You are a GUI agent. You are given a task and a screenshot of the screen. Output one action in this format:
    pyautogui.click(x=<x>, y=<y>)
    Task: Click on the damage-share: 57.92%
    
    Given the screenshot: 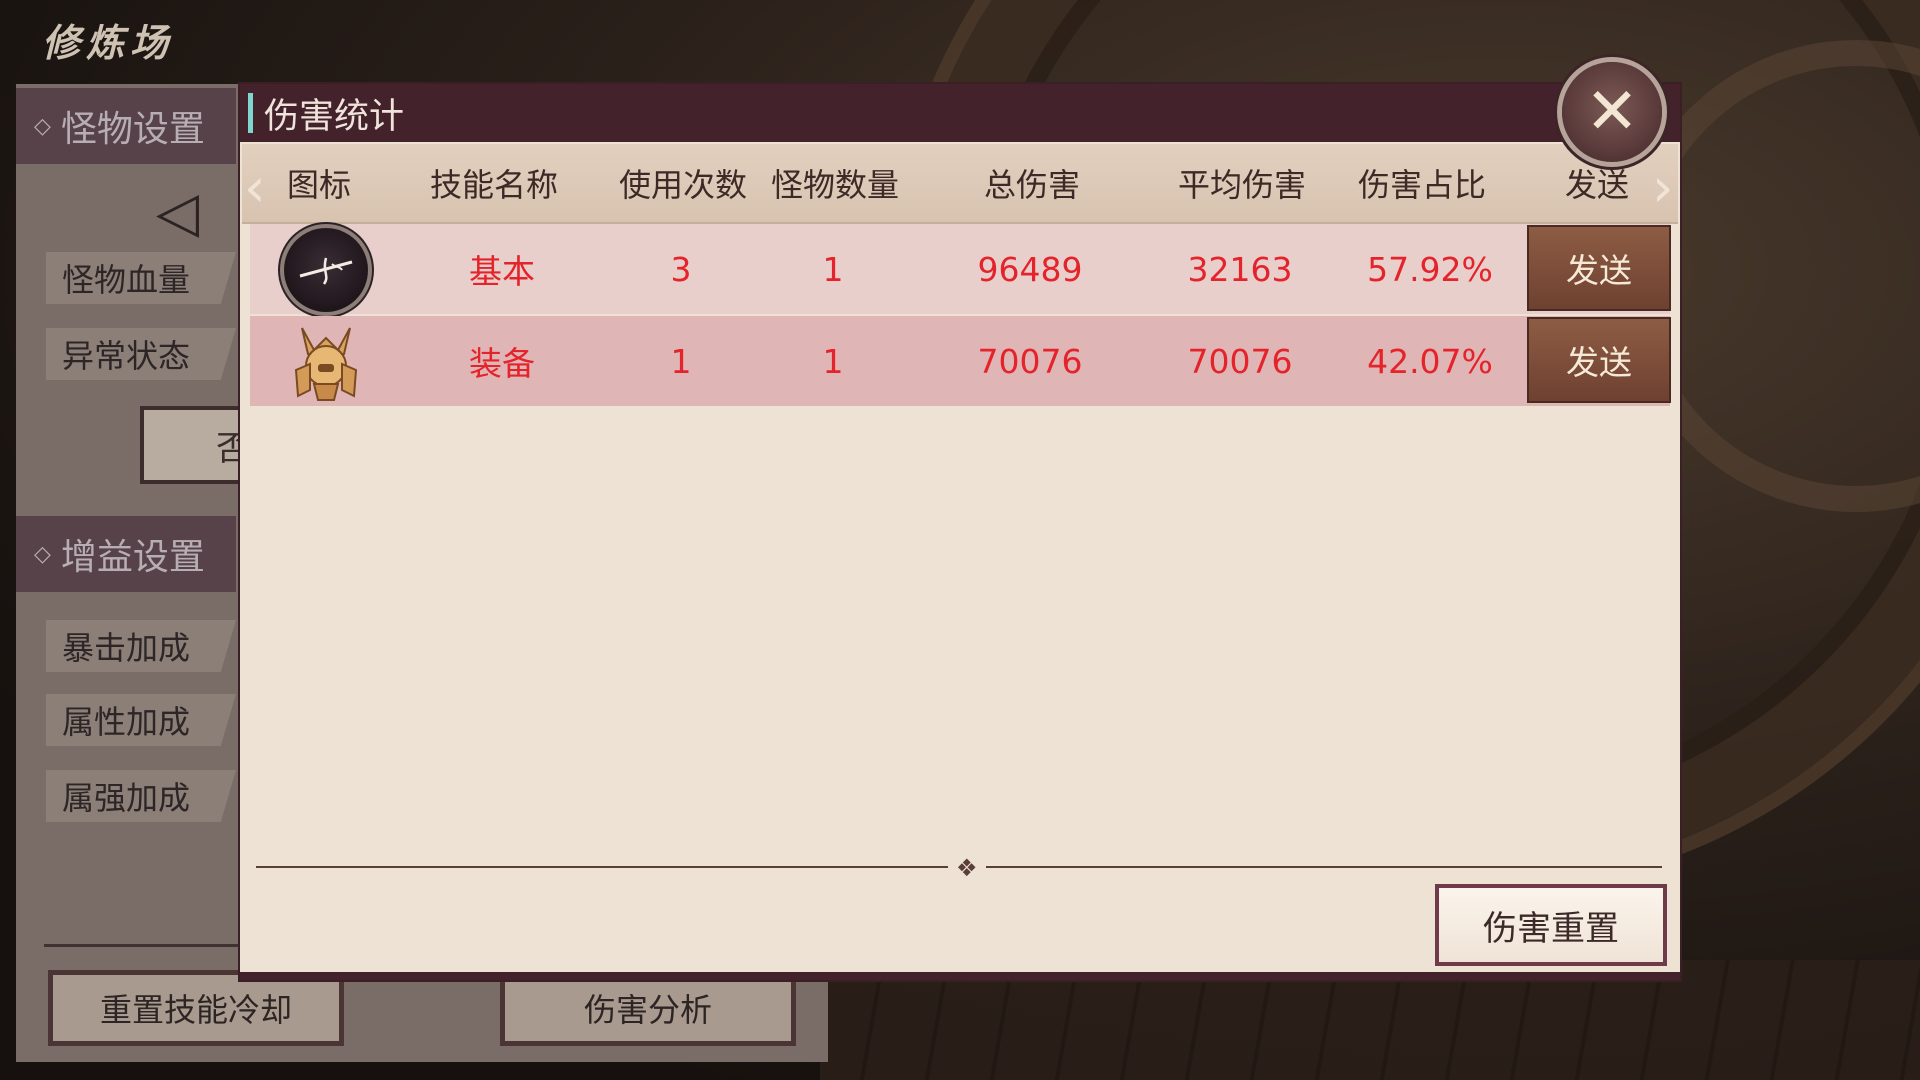 What is the action you would take?
    pyautogui.click(x=1430, y=269)
    